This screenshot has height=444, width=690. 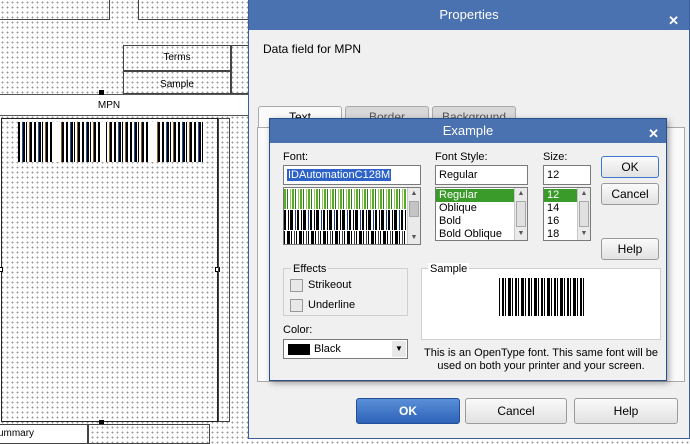 What do you see at coordinates (296, 305) in the screenshot?
I see `underline-checkbox` at bounding box center [296, 305].